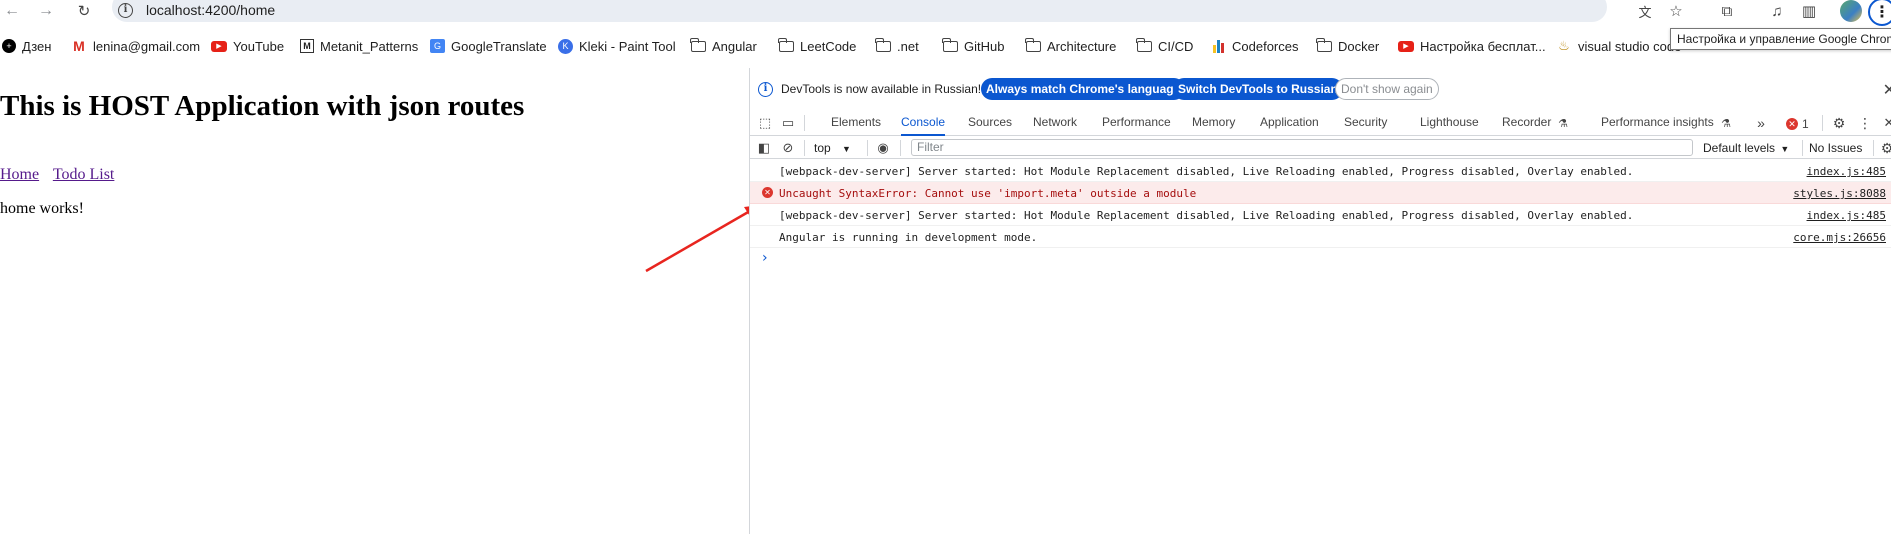 This screenshot has width=1891, height=534. What do you see at coordinates (896, 46) in the screenshot?
I see `bookmark-folder: .net` at bounding box center [896, 46].